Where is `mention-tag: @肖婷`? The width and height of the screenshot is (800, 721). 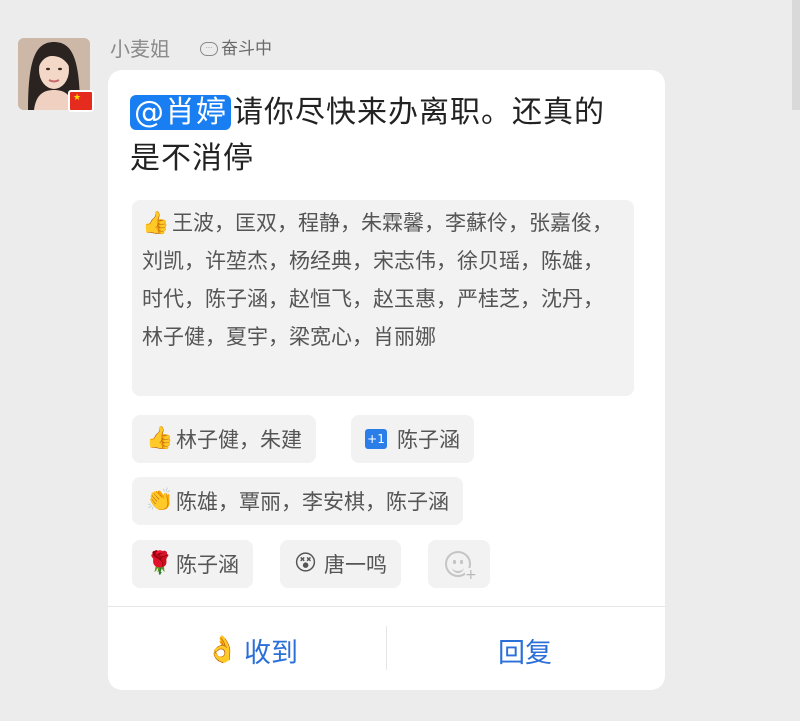 mention-tag: @肖婷 is located at coordinates (180, 112).